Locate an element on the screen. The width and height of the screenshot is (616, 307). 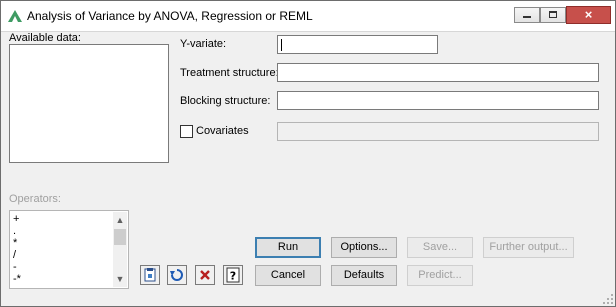
operators-list: + . * / - -* ▲ ▼ is located at coordinates (69, 249).